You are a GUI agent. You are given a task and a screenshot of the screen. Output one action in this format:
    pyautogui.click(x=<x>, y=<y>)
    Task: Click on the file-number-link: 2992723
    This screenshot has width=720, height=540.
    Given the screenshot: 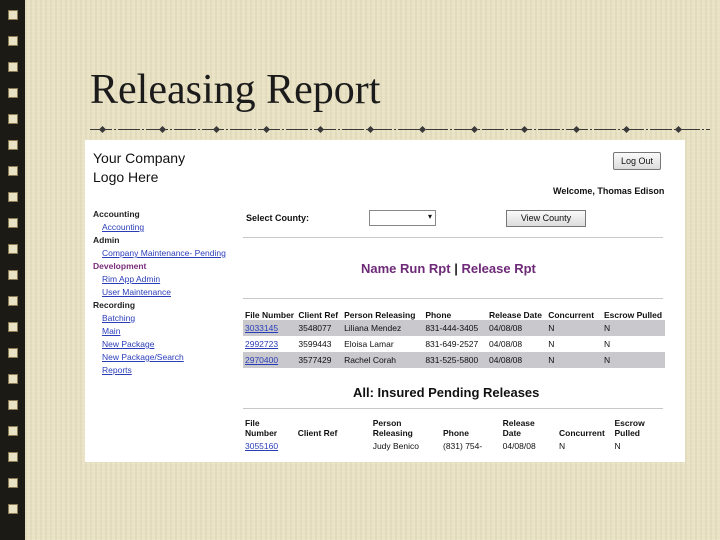 What is the action you would take?
    pyautogui.click(x=269, y=344)
    